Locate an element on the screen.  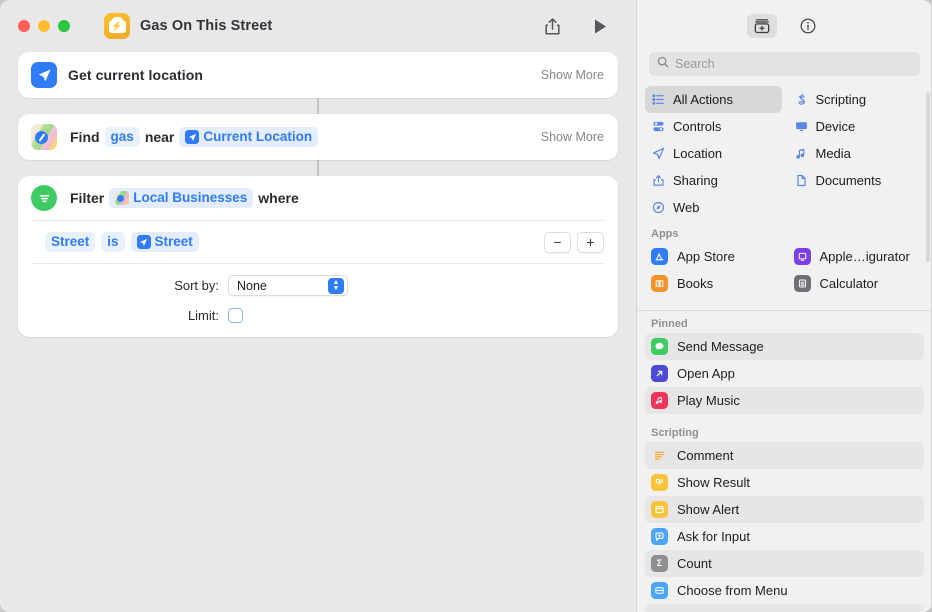
filter-prefix-label: Filter is located at coordinates (87, 198).